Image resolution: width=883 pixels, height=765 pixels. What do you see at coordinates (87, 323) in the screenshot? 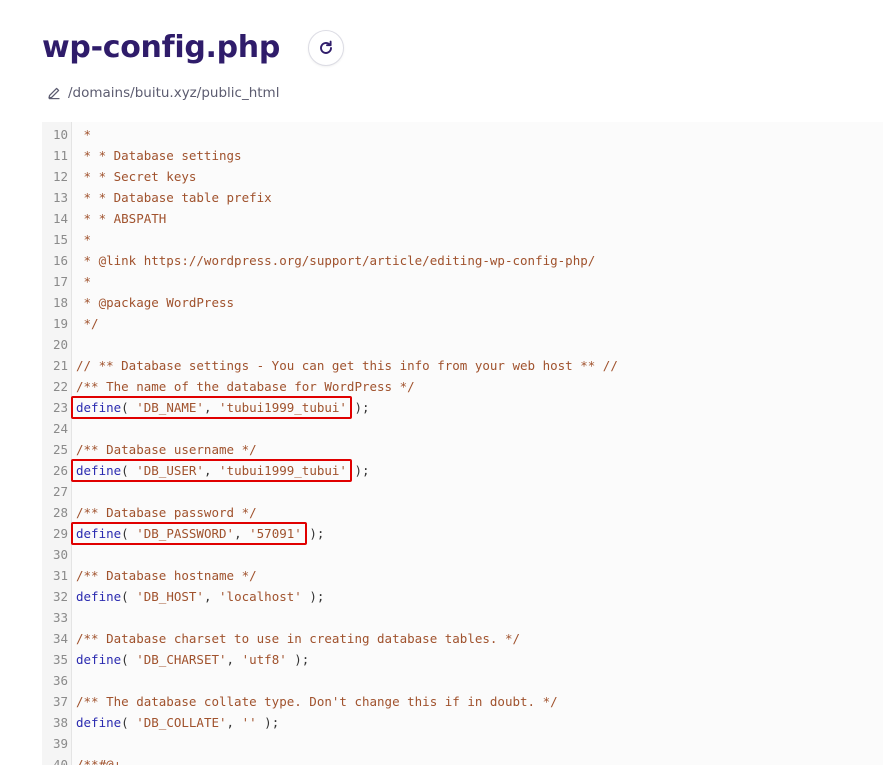
I see `code-text: */` at bounding box center [87, 323].